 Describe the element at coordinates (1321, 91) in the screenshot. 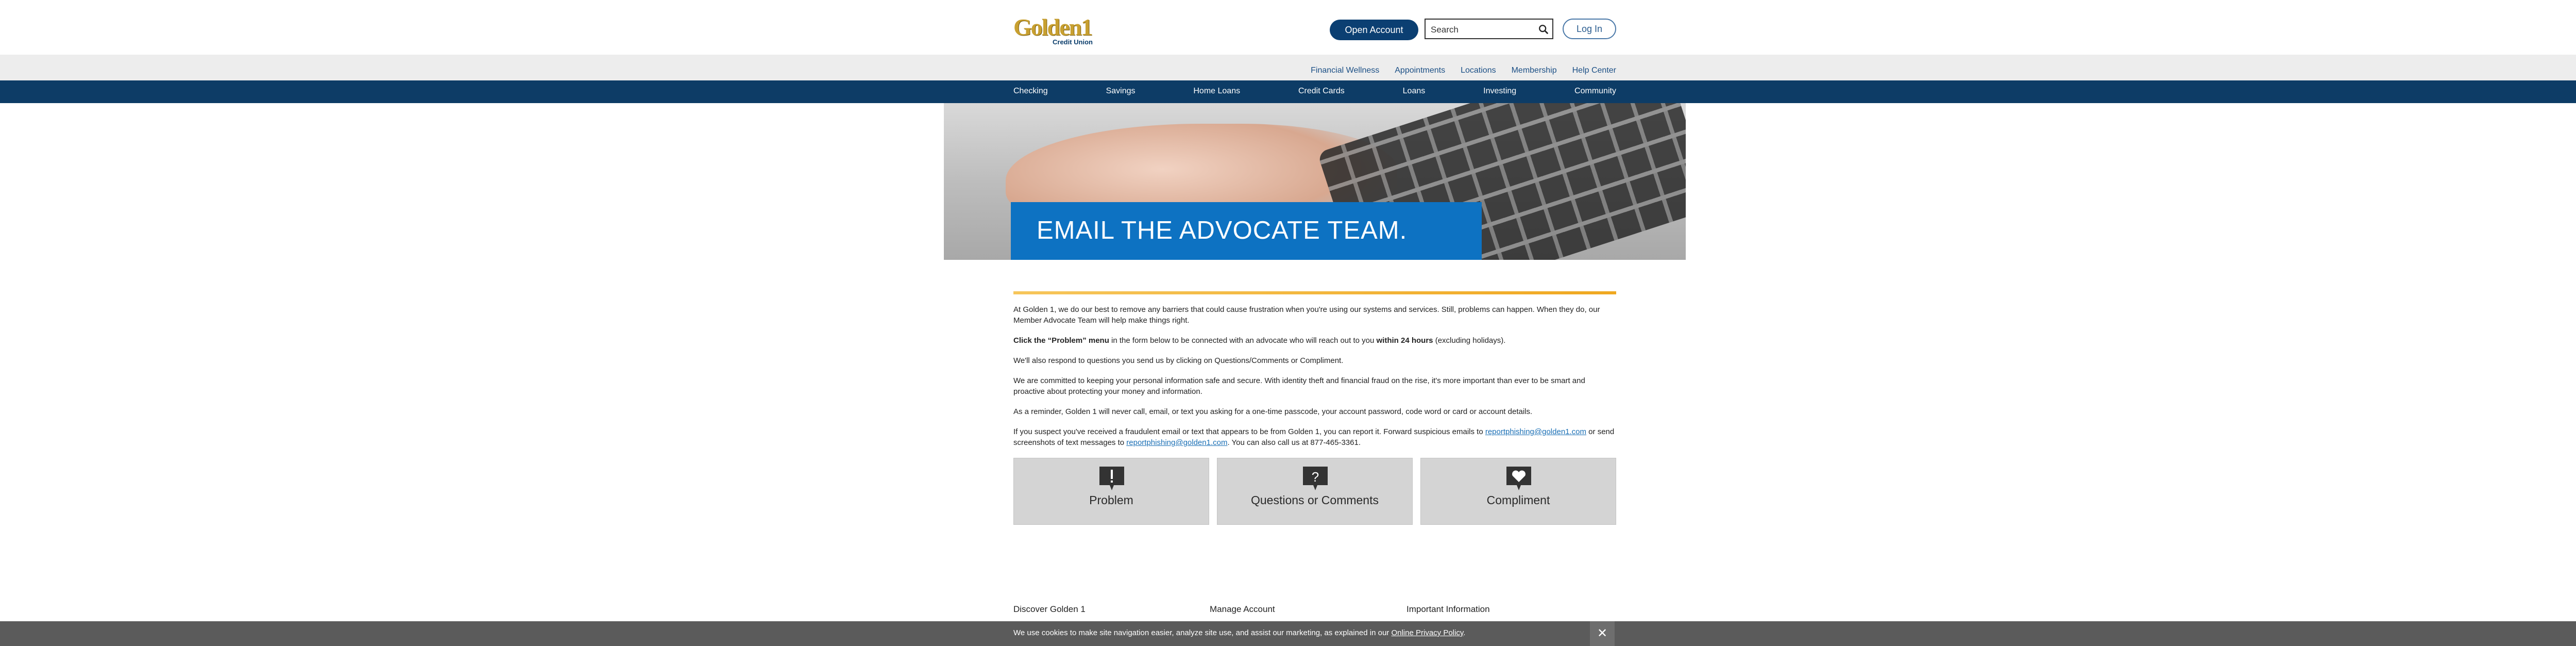

I see `nav-credit-cards: Credit Cards` at that location.